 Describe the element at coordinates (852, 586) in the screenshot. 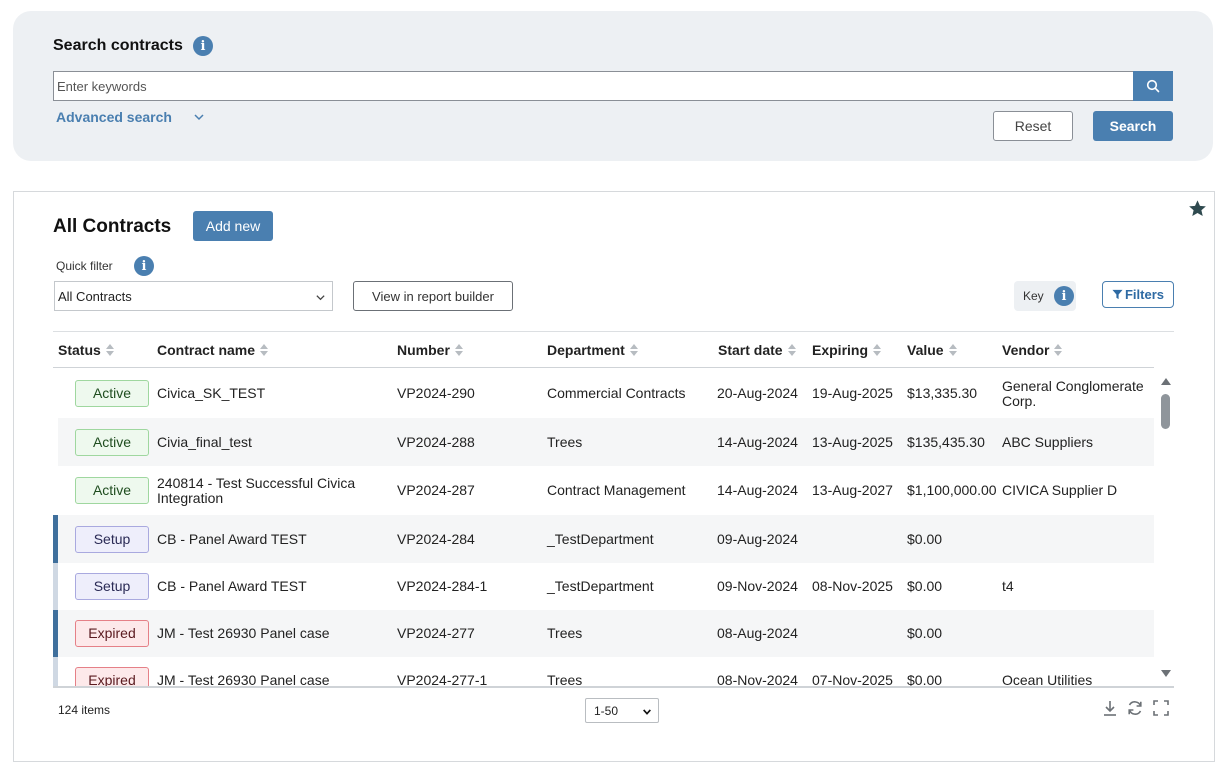

I see `expiring-date: 08-Nov-2025` at that location.